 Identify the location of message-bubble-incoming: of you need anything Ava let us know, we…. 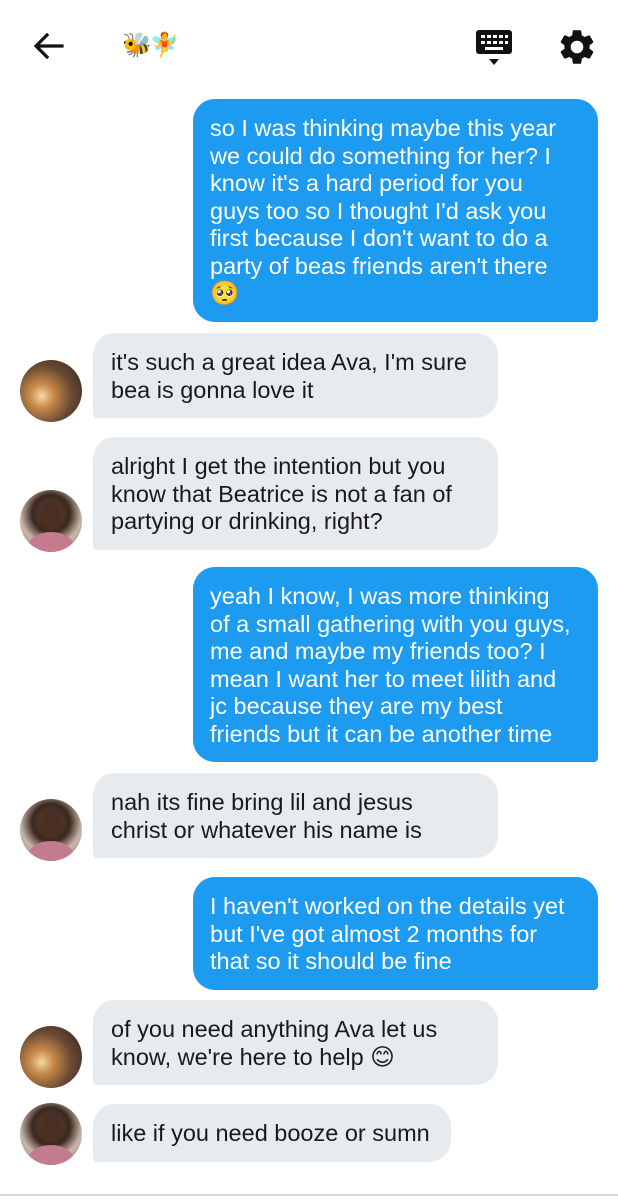
(295, 1042).